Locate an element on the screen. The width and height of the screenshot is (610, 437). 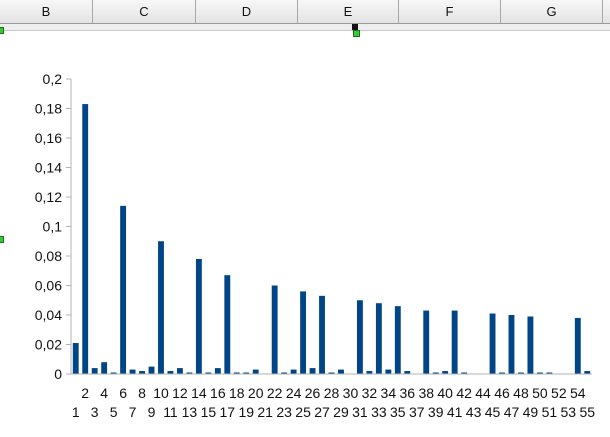
x-tick-label: 53 is located at coordinates (569, 412).